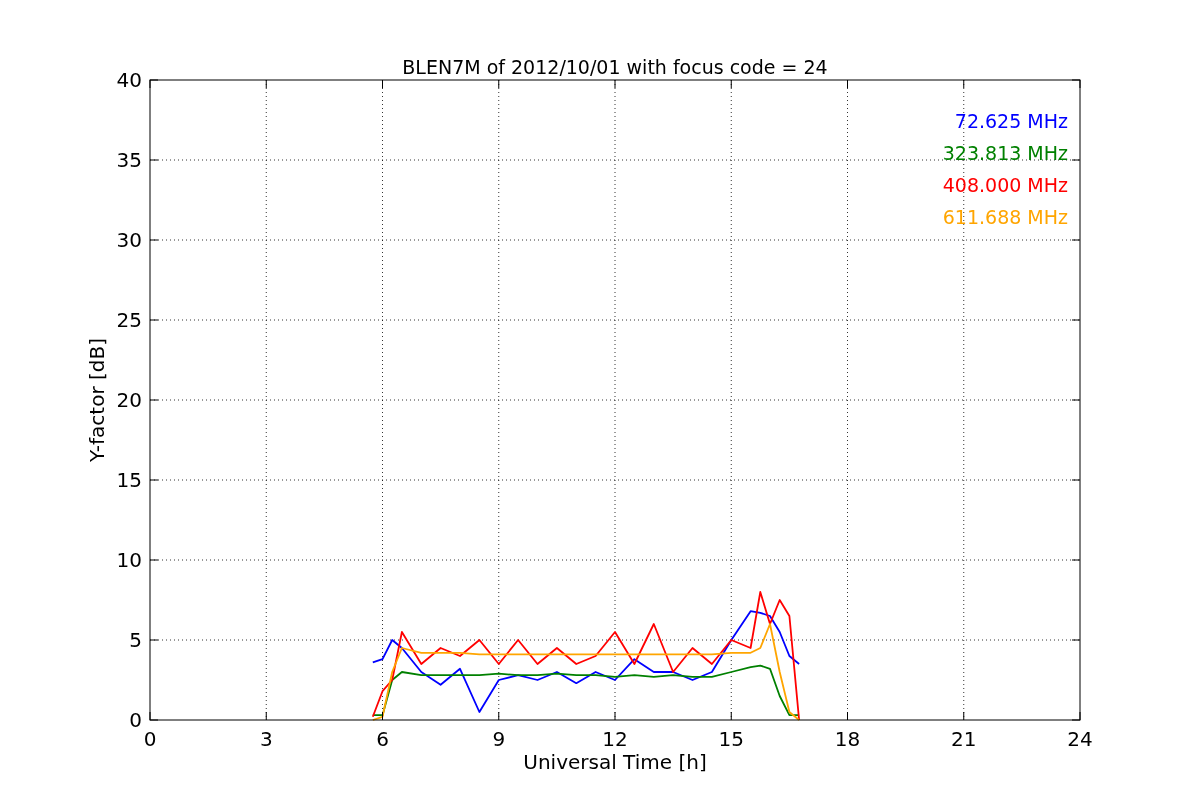  Describe the element at coordinates (1080, 739) in the screenshot. I see `x-tick-label: 24` at that location.